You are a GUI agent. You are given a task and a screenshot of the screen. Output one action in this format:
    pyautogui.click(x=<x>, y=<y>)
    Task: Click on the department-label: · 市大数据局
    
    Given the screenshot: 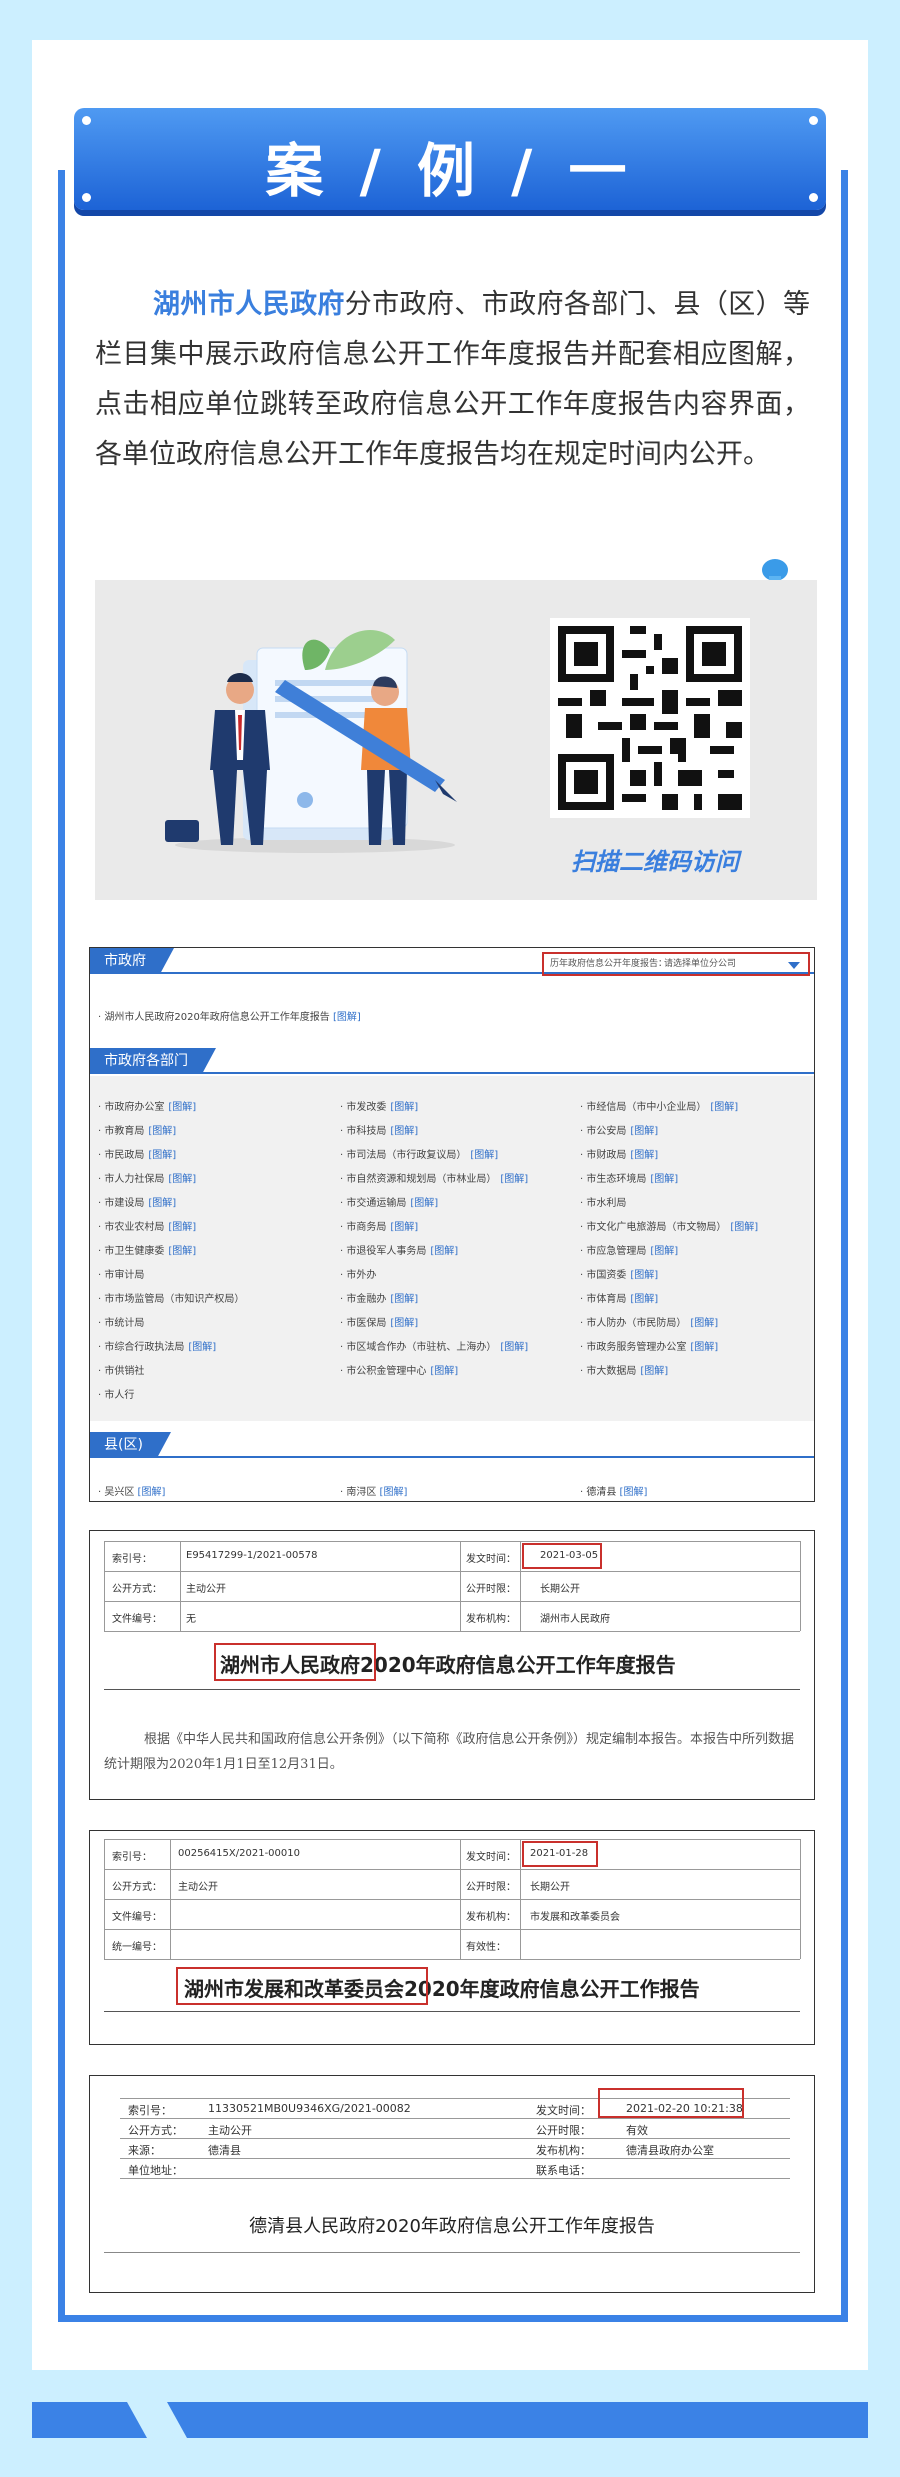 What is the action you would take?
    pyautogui.click(x=608, y=1371)
    